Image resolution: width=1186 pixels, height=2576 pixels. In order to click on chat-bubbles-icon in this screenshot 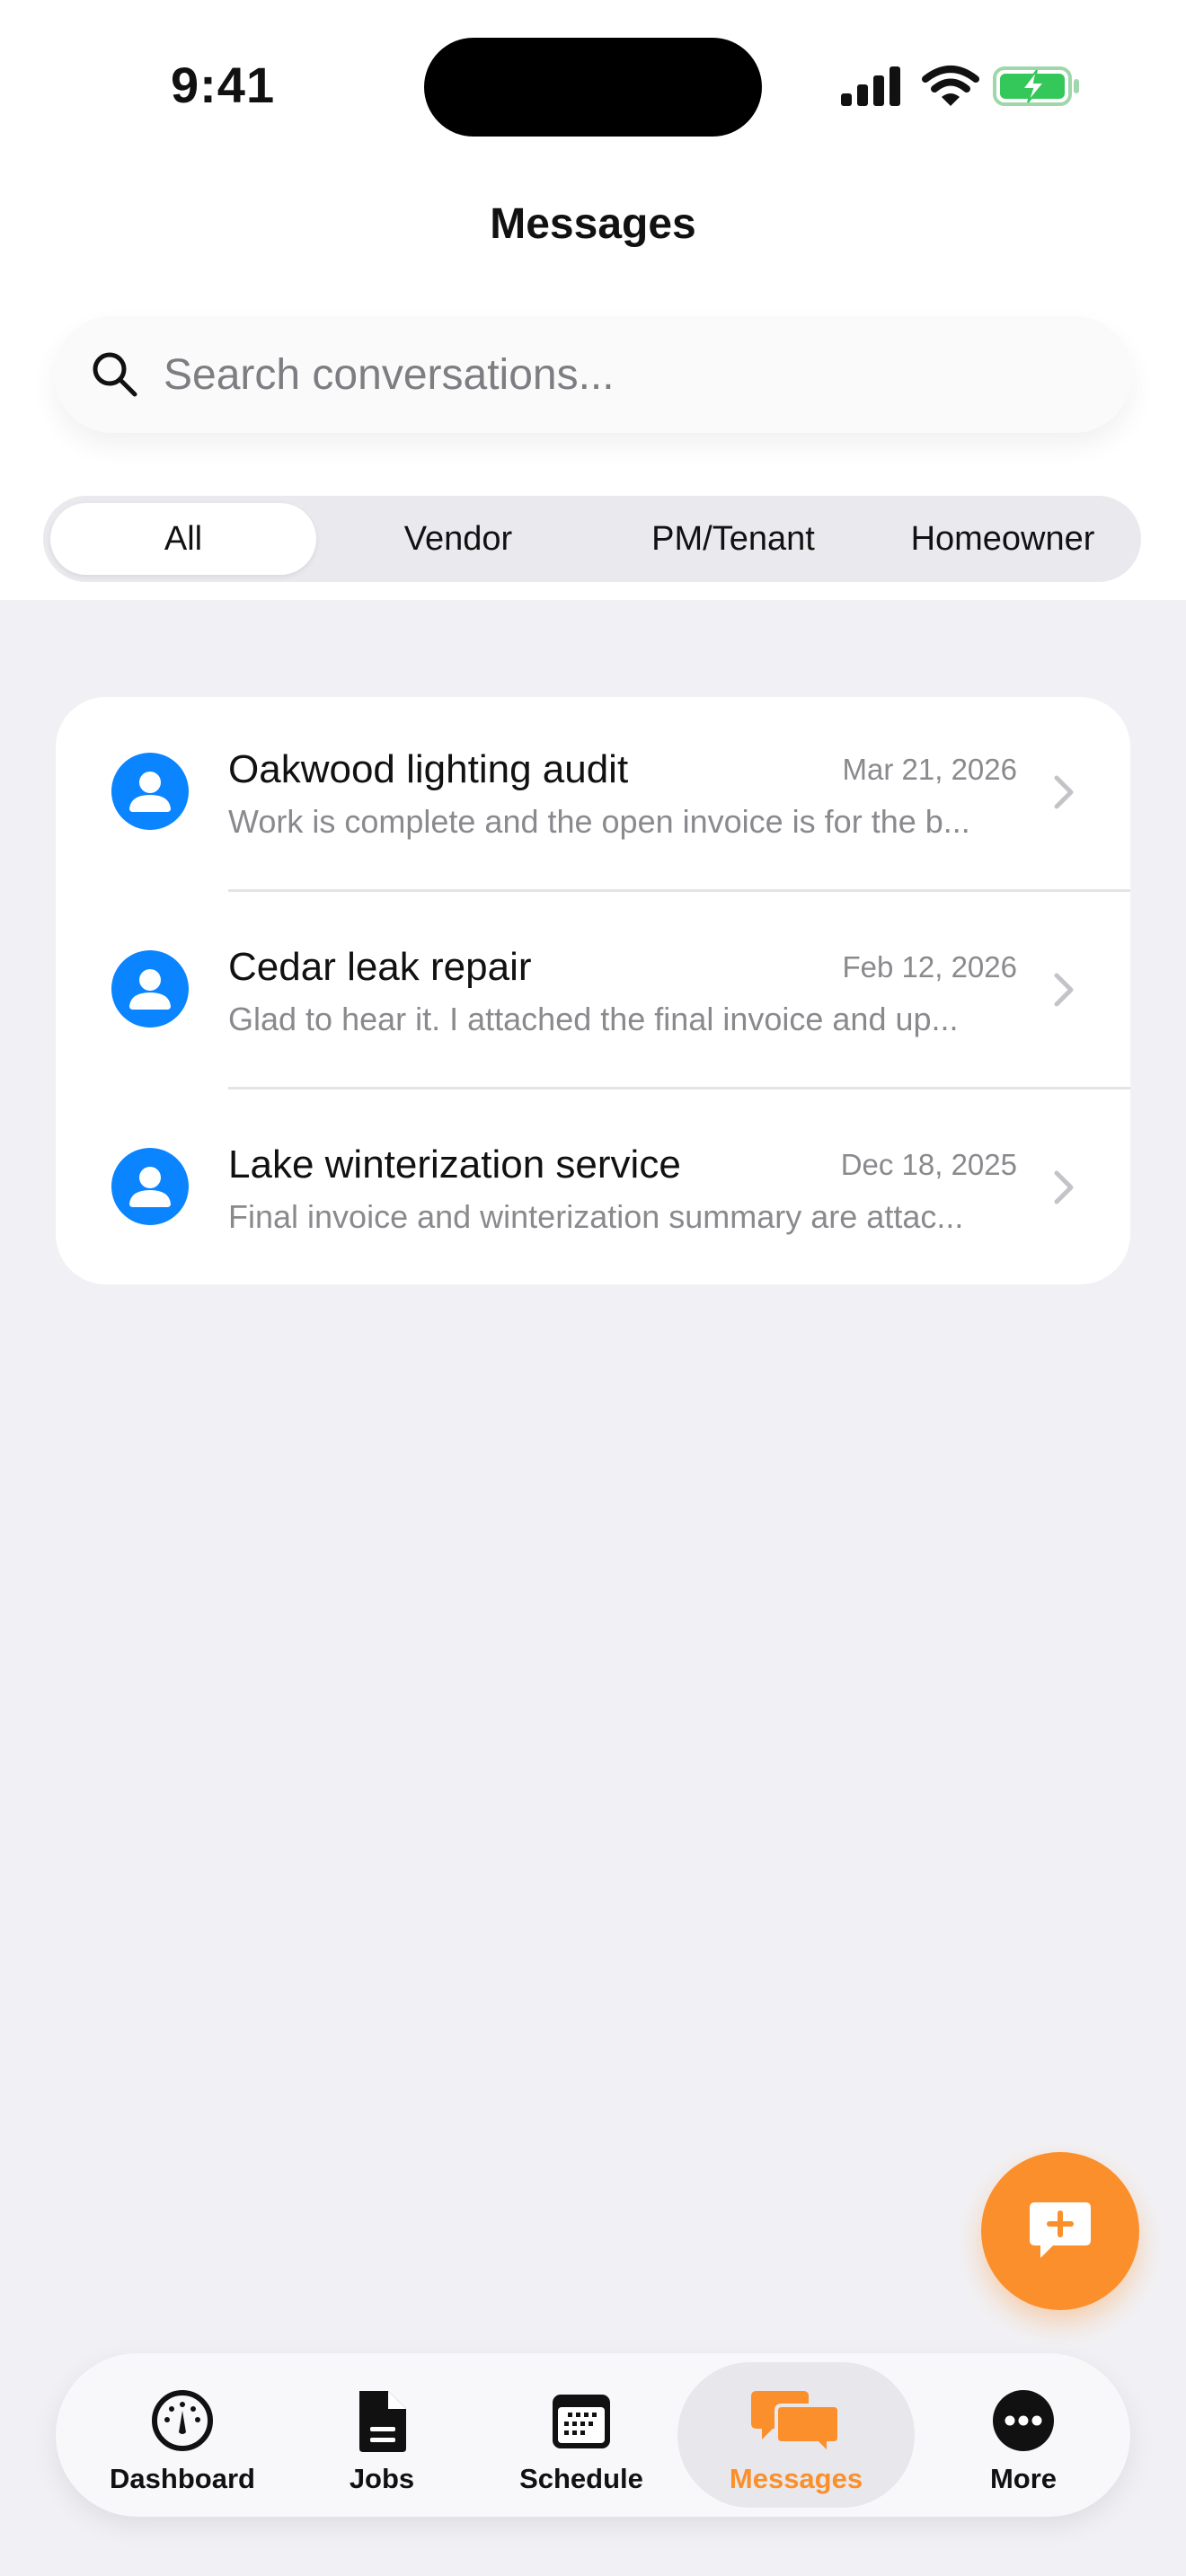, I will do `click(796, 2422)`.